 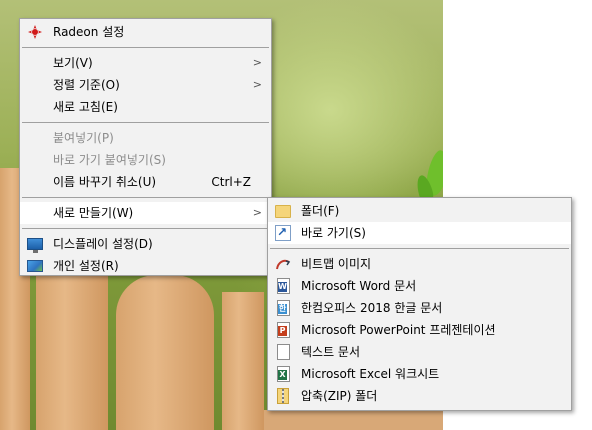 What do you see at coordinates (105, 182) in the screenshot?
I see `menu-item-label: 이름 바꾸기 취소(U)` at bounding box center [105, 182].